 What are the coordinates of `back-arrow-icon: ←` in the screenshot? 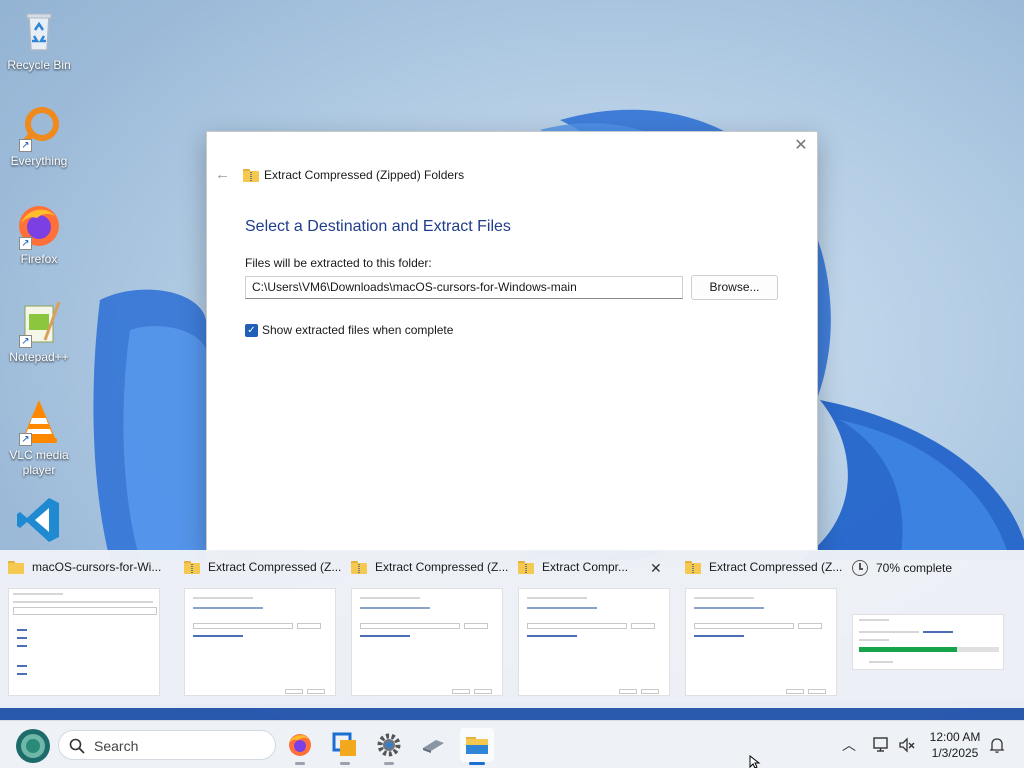 It's located at (222, 174).